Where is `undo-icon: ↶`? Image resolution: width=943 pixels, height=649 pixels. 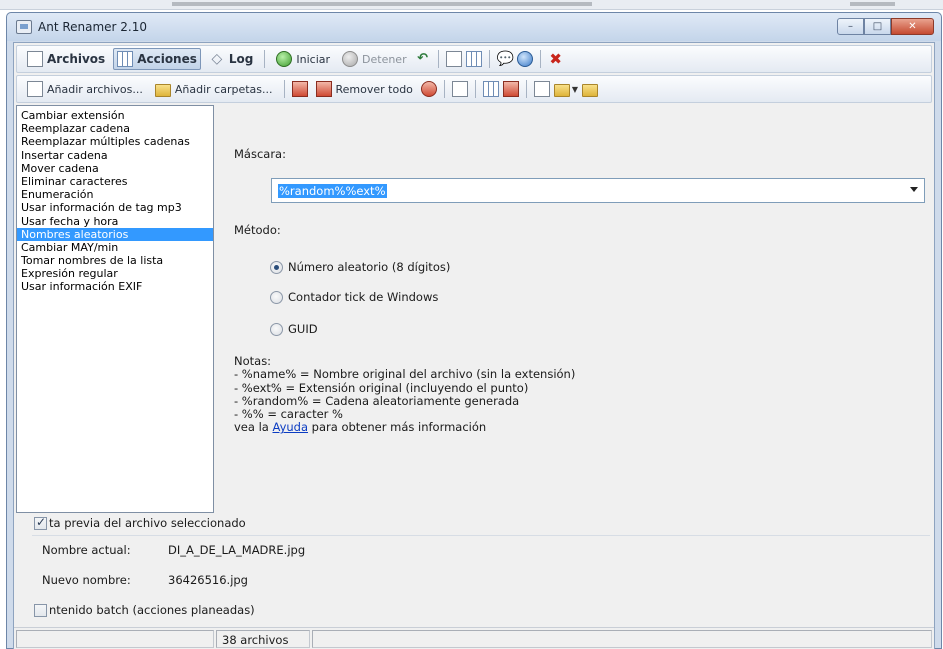
undo-icon: ↶ is located at coordinates (423, 59).